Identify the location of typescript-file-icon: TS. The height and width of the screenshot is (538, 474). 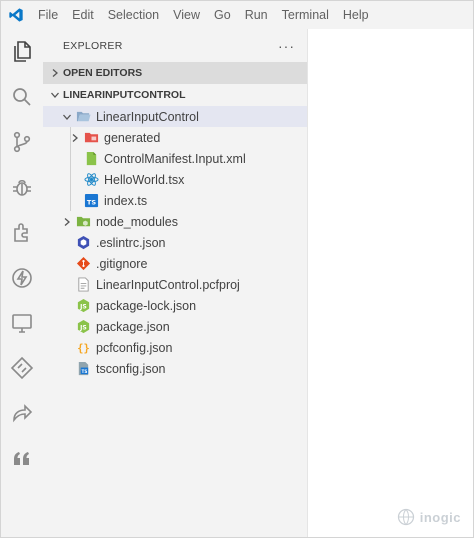
(91, 201).